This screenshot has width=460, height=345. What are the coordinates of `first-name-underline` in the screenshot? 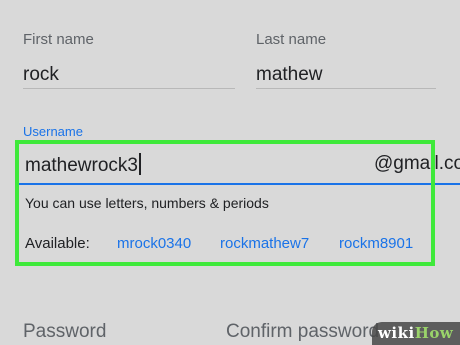 It's located at (129, 88).